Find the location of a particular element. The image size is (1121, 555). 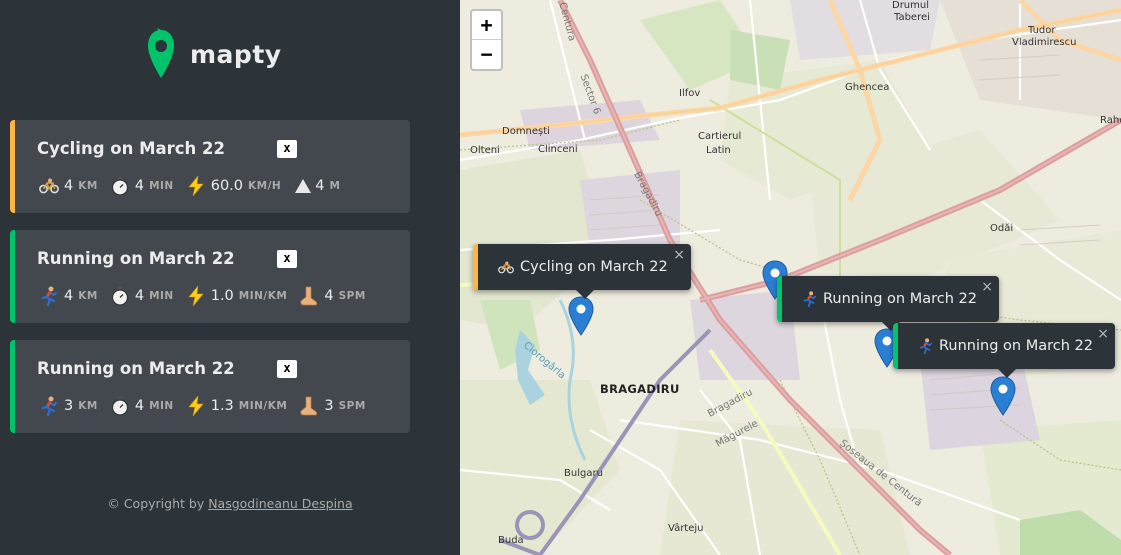

map-pin-logo-icon is located at coordinates (161, 53).